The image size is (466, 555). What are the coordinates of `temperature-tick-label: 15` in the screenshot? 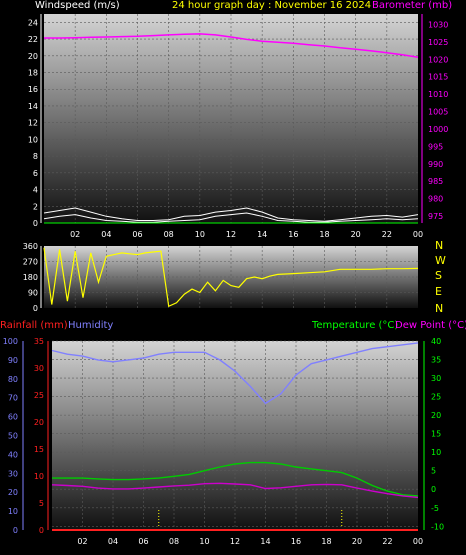 It's located at (436, 434).